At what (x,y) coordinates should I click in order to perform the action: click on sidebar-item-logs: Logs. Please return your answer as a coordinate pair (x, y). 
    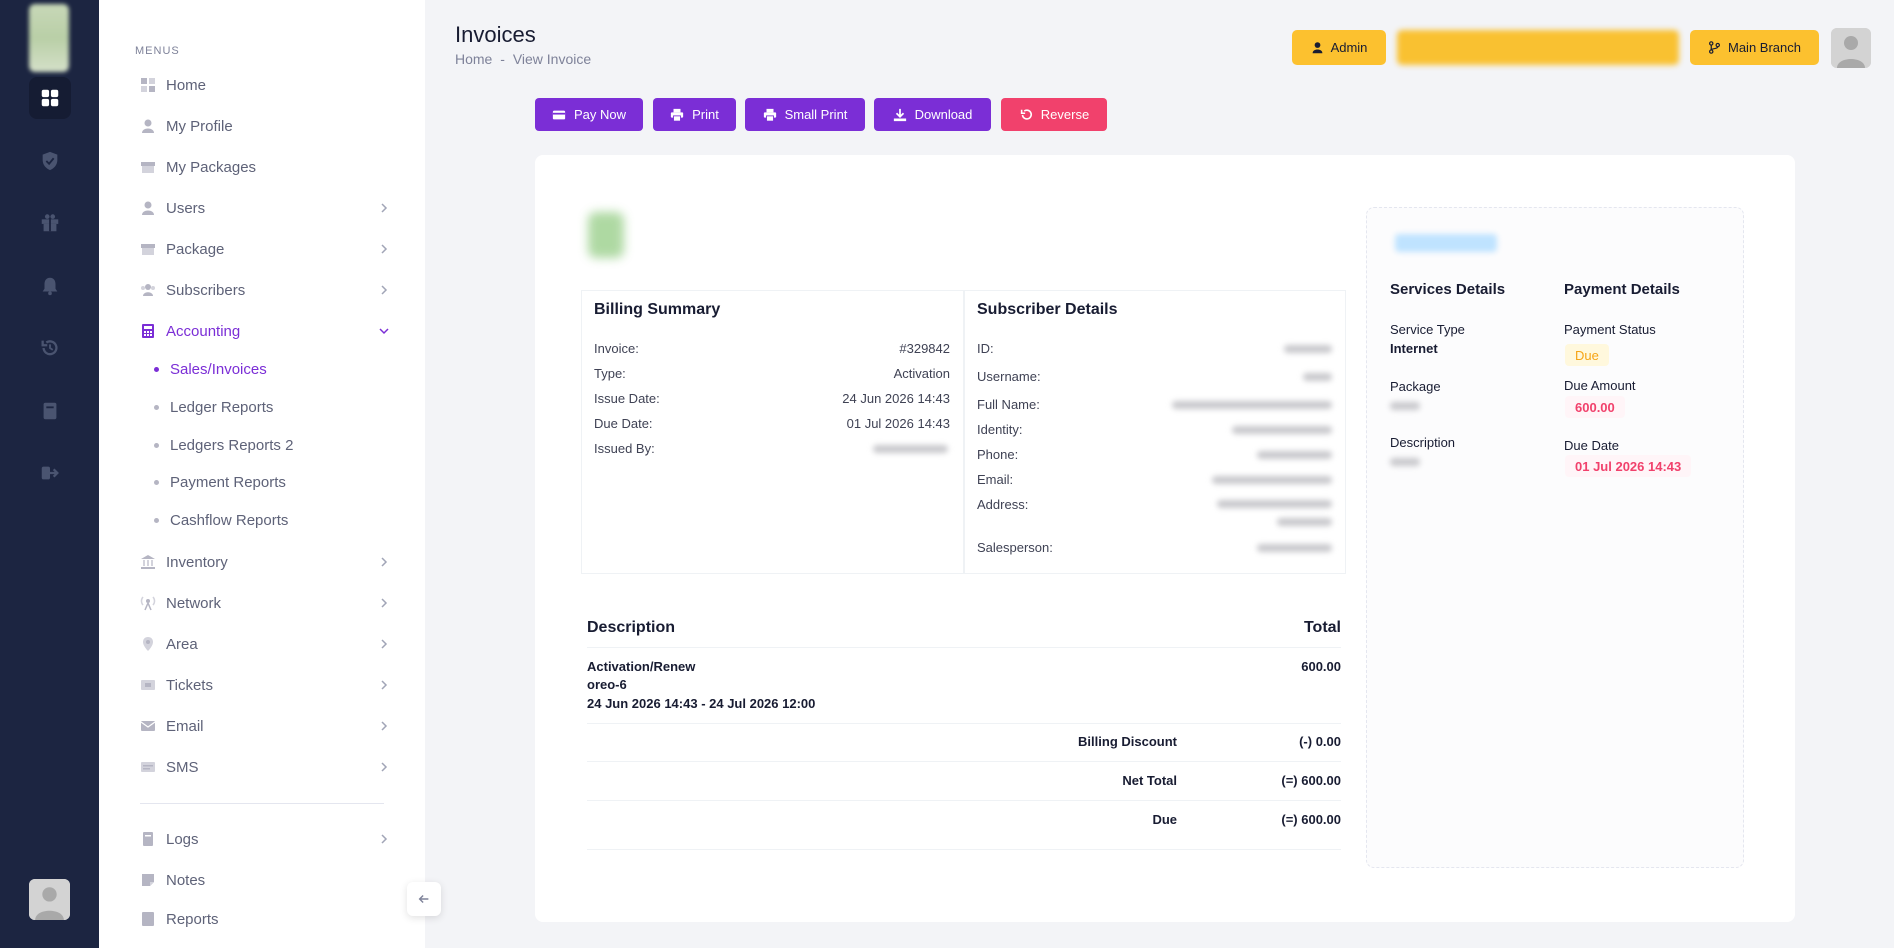
    Looking at the image, I should click on (265, 839).